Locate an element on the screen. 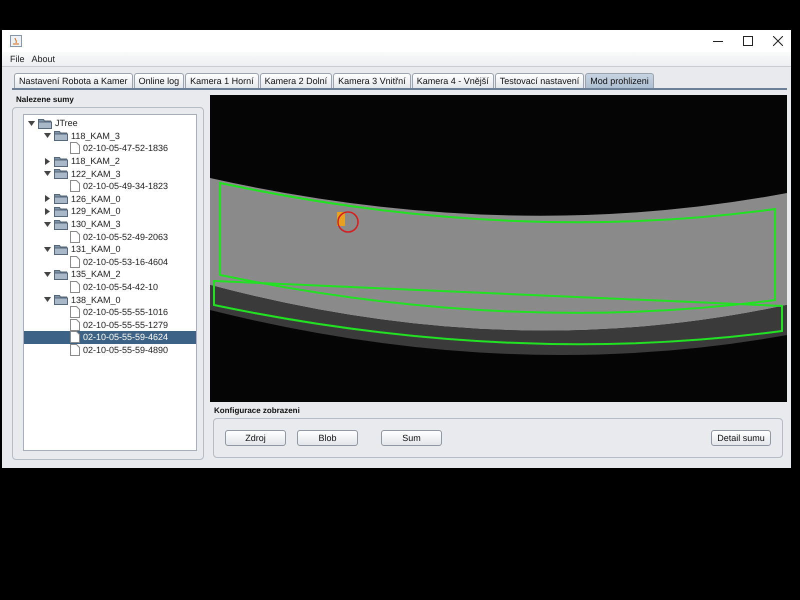 The image size is (800, 600). tree-file-item: 02-10-05-55-59-4624 is located at coordinates (110, 337).